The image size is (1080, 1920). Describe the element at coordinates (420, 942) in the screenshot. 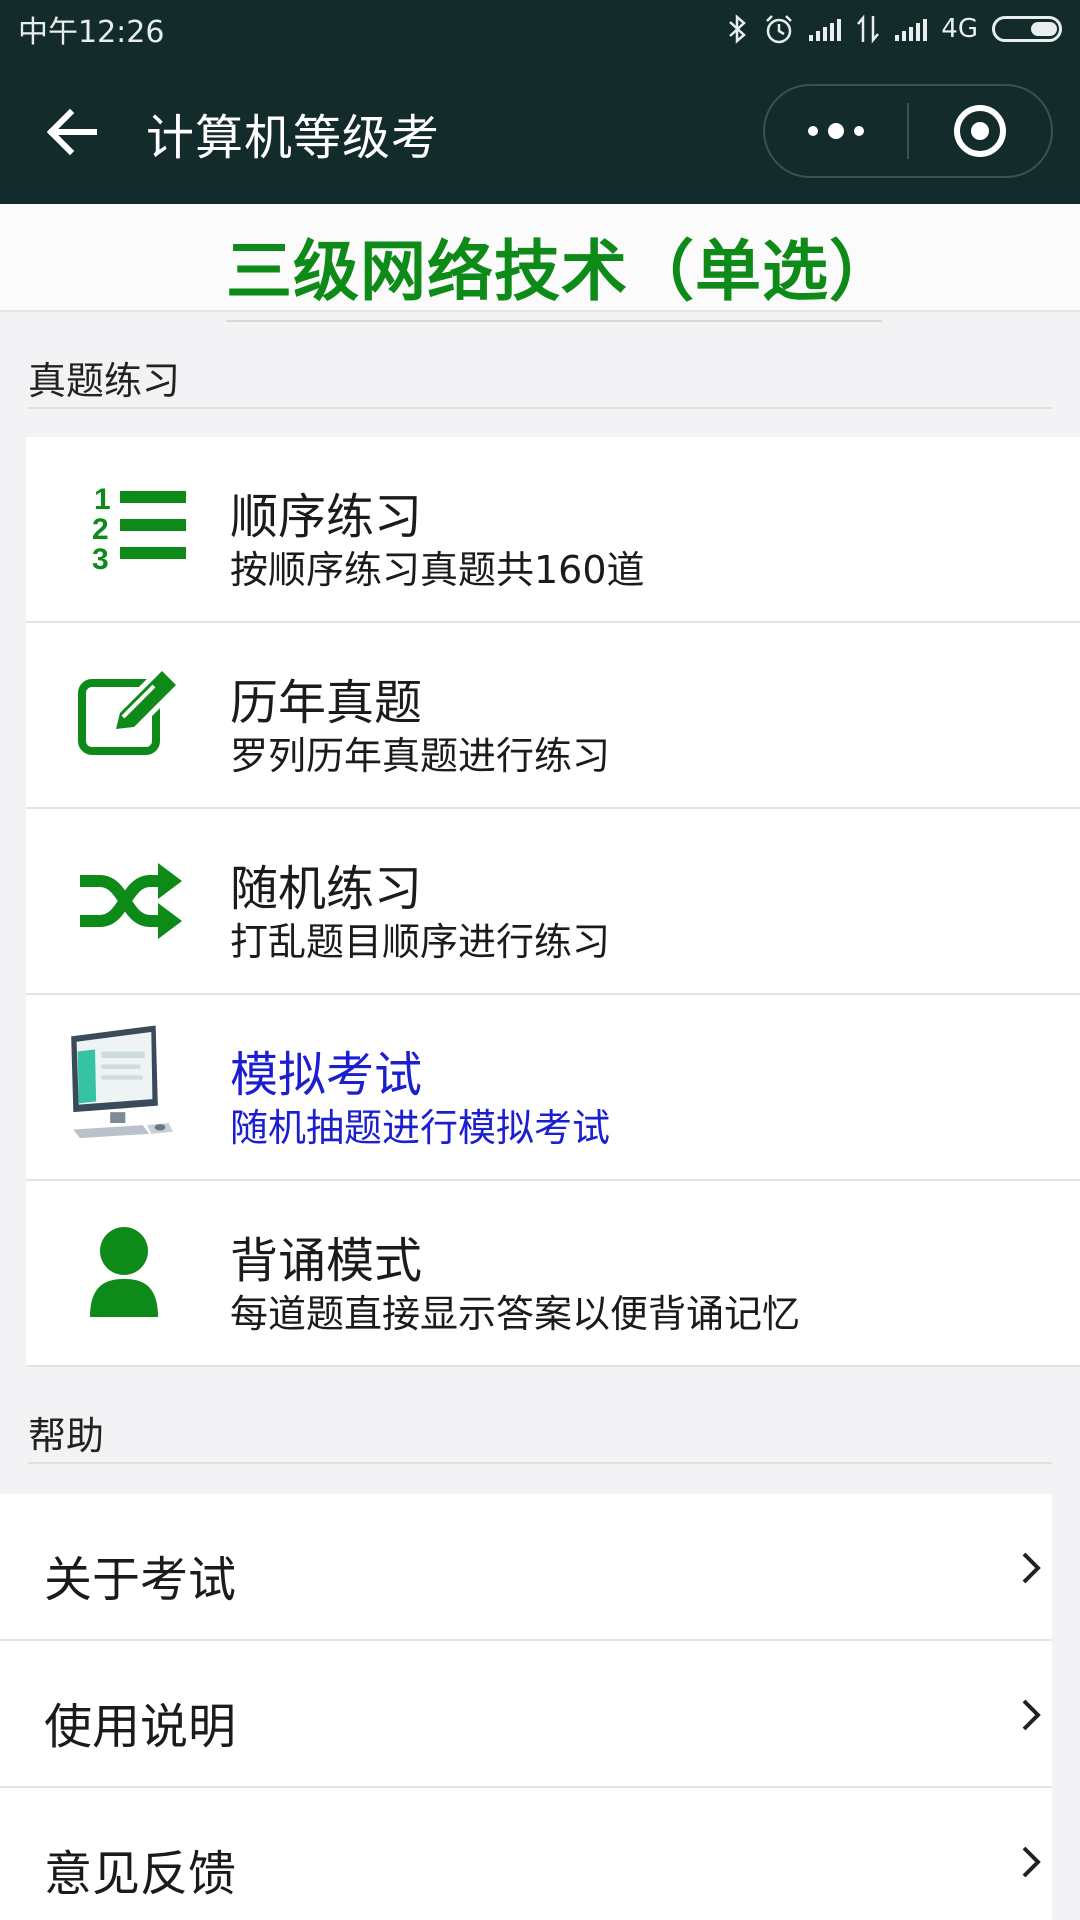

I see `practice-item-desc: 打乱题目顺序进行练习` at that location.